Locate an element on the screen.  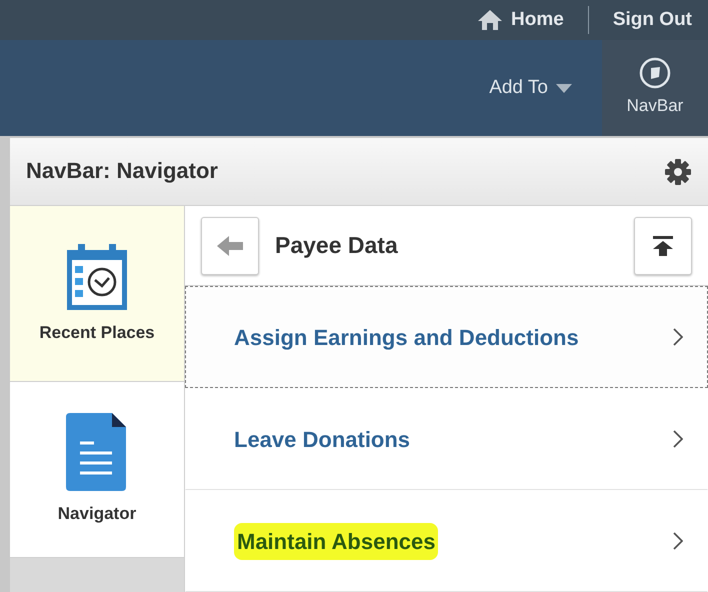
back-arrow-icon is located at coordinates (230, 246).